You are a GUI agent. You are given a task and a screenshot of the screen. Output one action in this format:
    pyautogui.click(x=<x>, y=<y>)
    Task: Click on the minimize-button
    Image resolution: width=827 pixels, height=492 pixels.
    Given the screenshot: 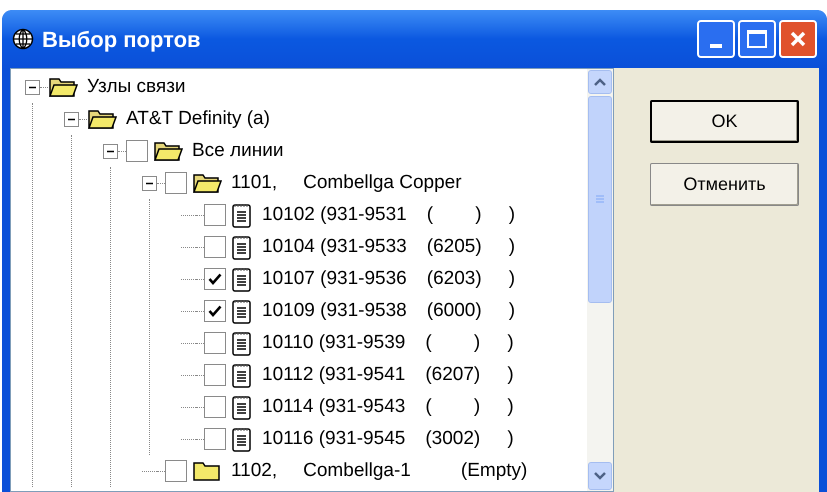 What is the action you would take?
    pyautogui.click(x=716, y=39)
    